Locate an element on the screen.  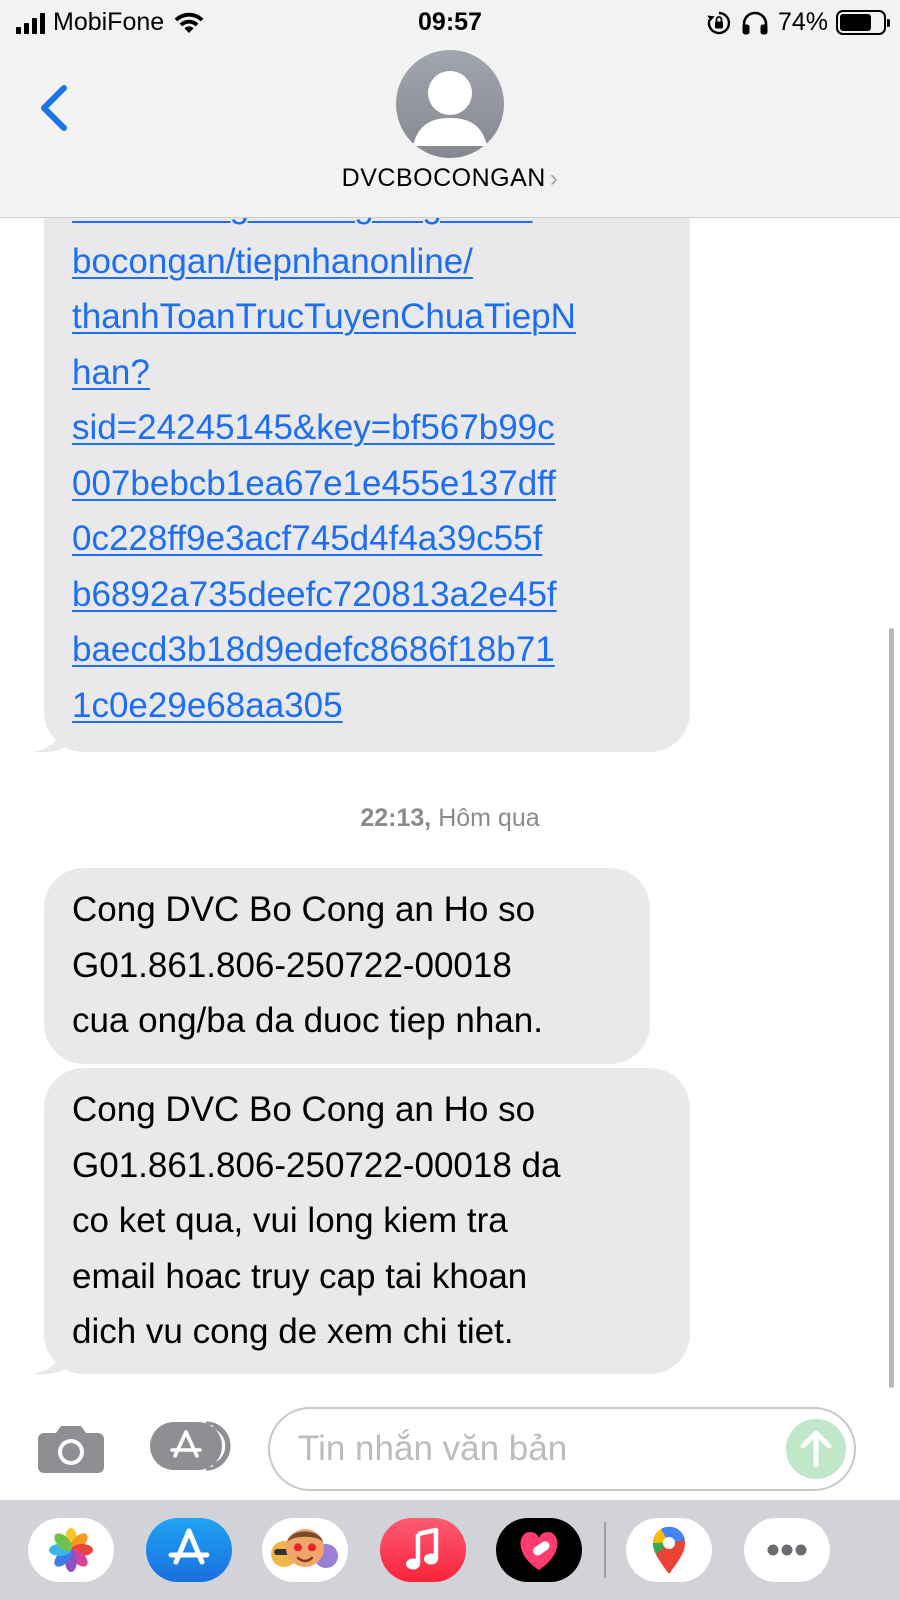
chevron-left-icon is located at coordinates (55, 106).